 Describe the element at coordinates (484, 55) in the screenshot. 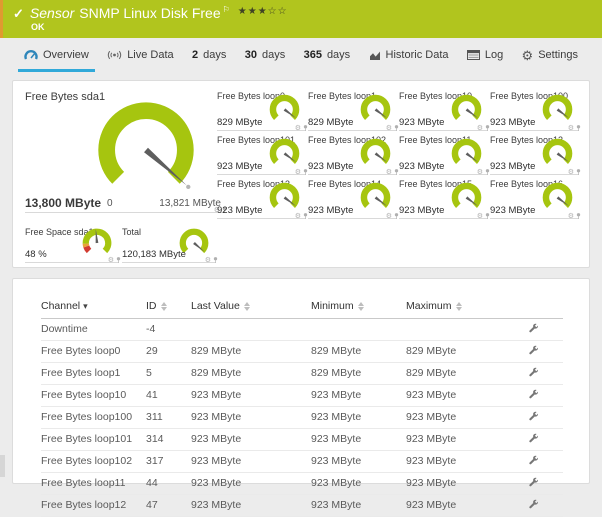

I see `tab-log: Log` at that location.